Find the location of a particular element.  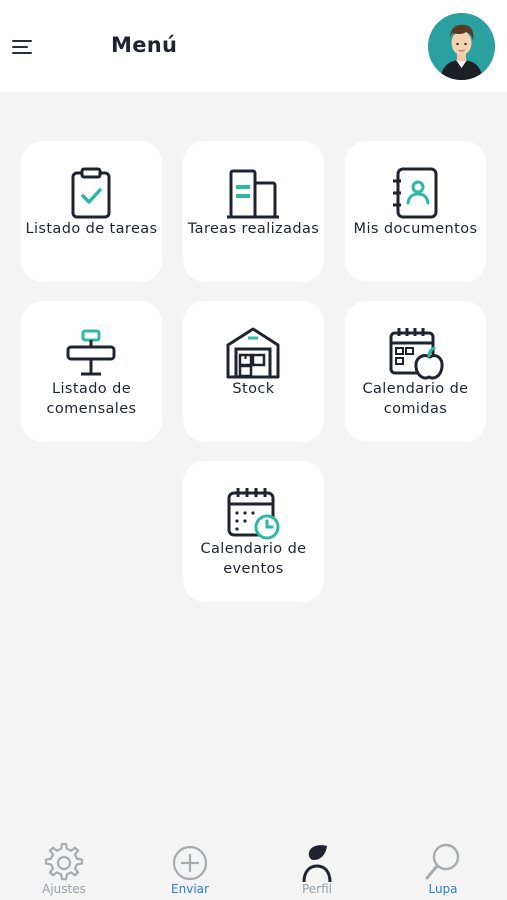

tile-label: Stock is located at coordinates (253, 389).